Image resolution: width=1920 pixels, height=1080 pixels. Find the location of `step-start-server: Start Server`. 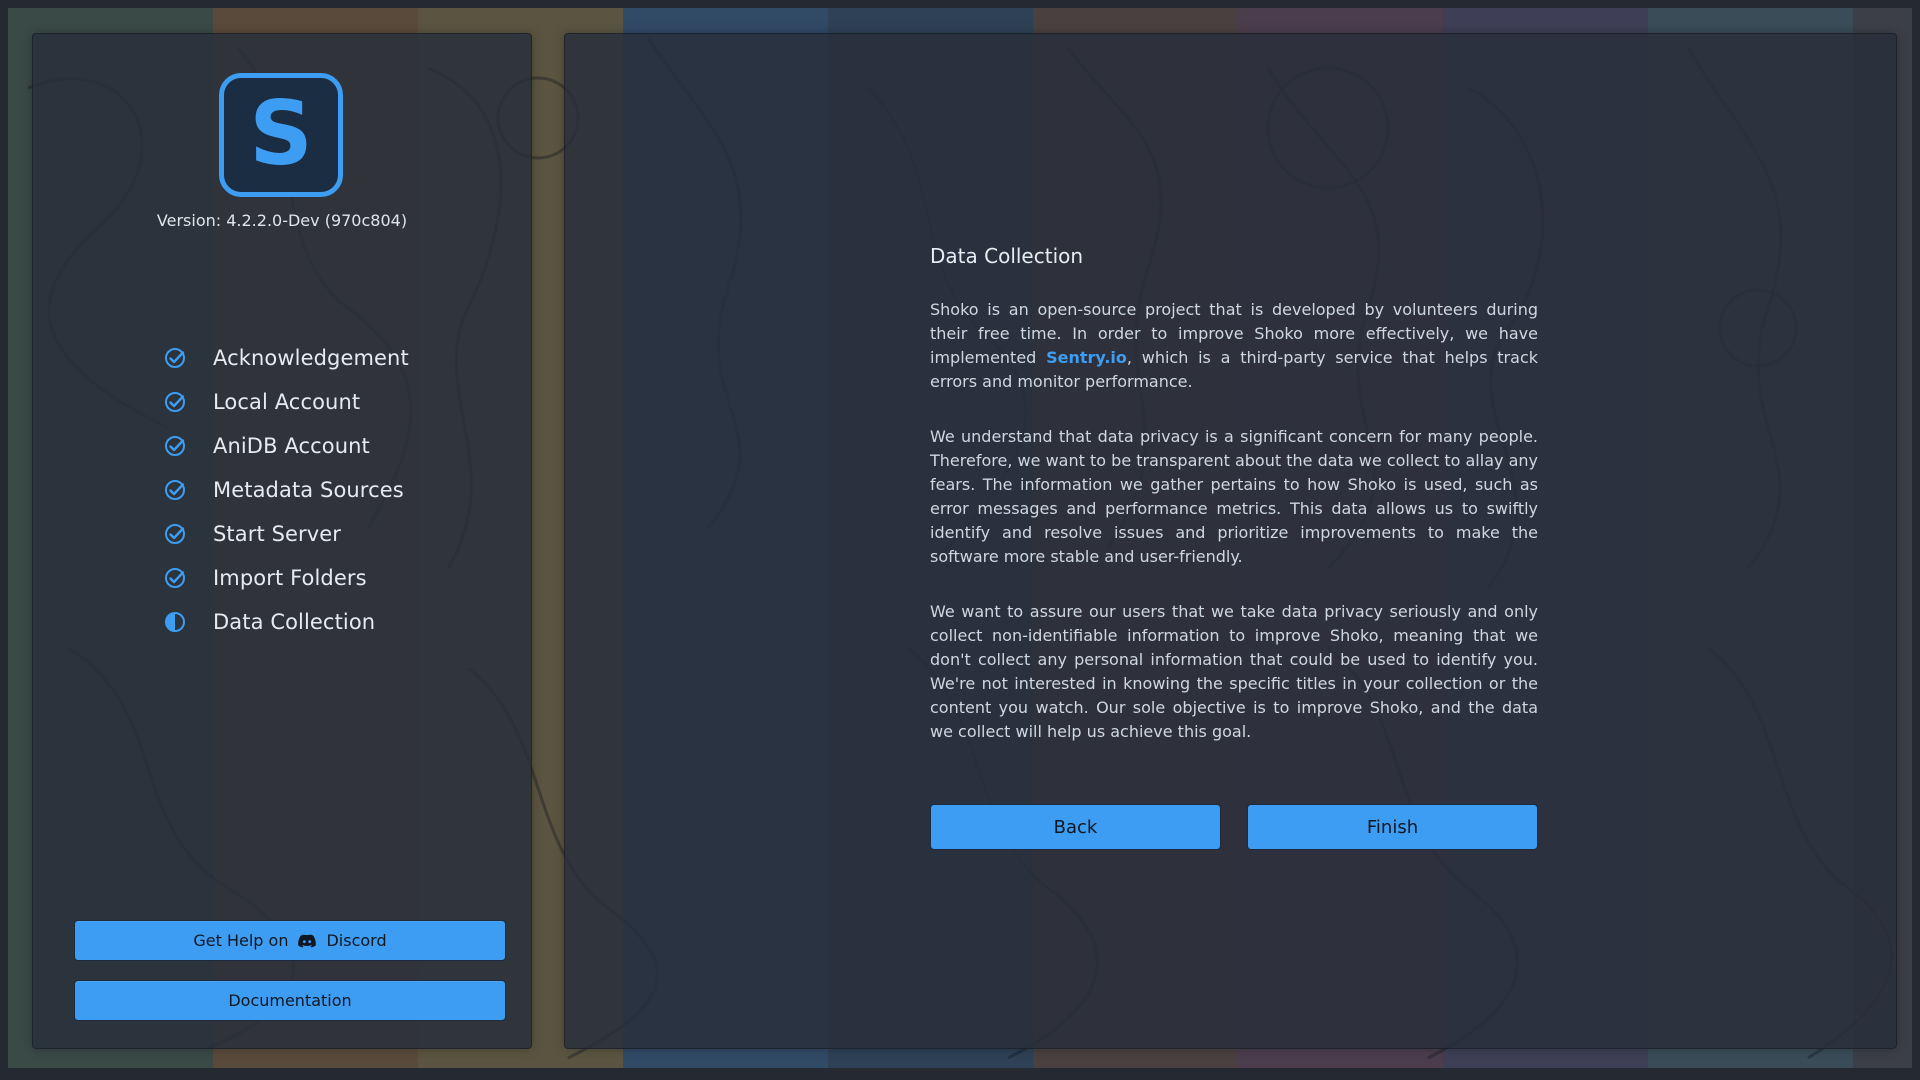

step-start-server: Start Server is located at coordinates (286, 534).